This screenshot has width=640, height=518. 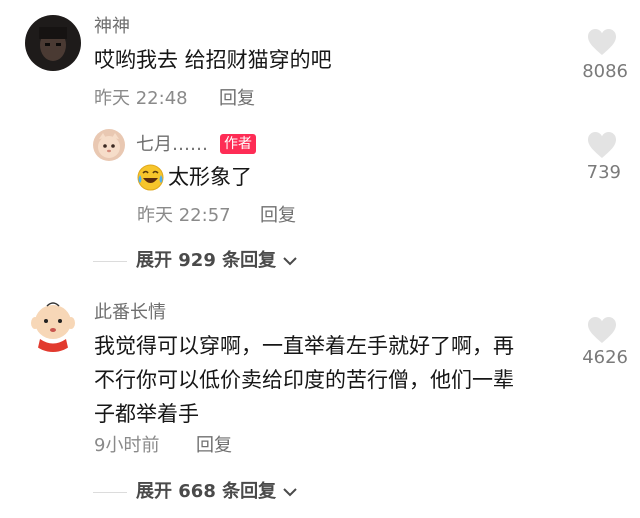 What do you see at coordinates (304, 380) in the screenshot?
I see `comment-text-line: 不行你可以低价卖给印度的苦行僧，他们一辈` at bounding box center [304, 380].